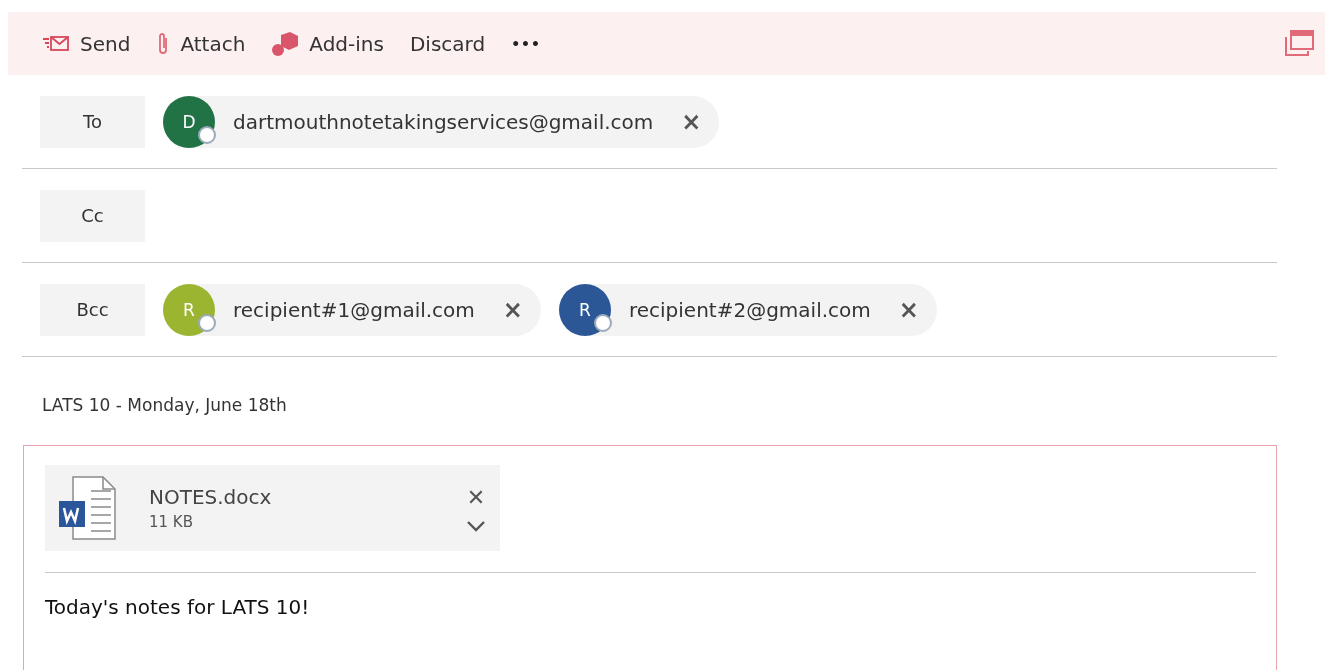 The height and width of the screenshot is (670, 1325). Describe the element at coordinates (56, 43) in the screenshot. I see `envelope-icon` at that location.